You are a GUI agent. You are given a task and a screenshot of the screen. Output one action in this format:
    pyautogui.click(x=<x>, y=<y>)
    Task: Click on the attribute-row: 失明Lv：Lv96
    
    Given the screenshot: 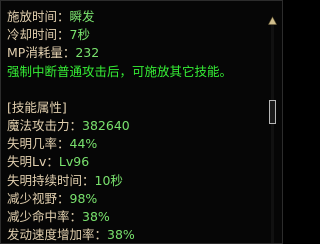 What is the action you would take?
    pyautogui.click(x=136, y=162)
    